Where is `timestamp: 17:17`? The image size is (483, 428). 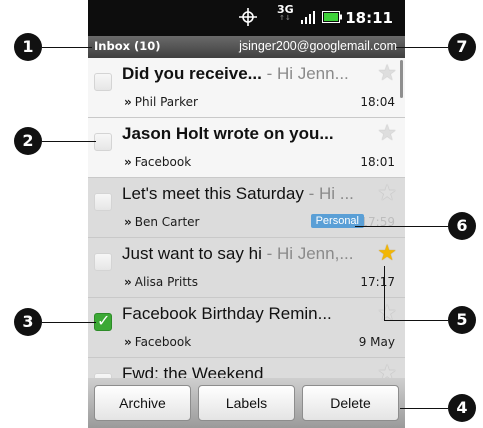
timestamp: 17:17 is located at coordinates (377, 282).